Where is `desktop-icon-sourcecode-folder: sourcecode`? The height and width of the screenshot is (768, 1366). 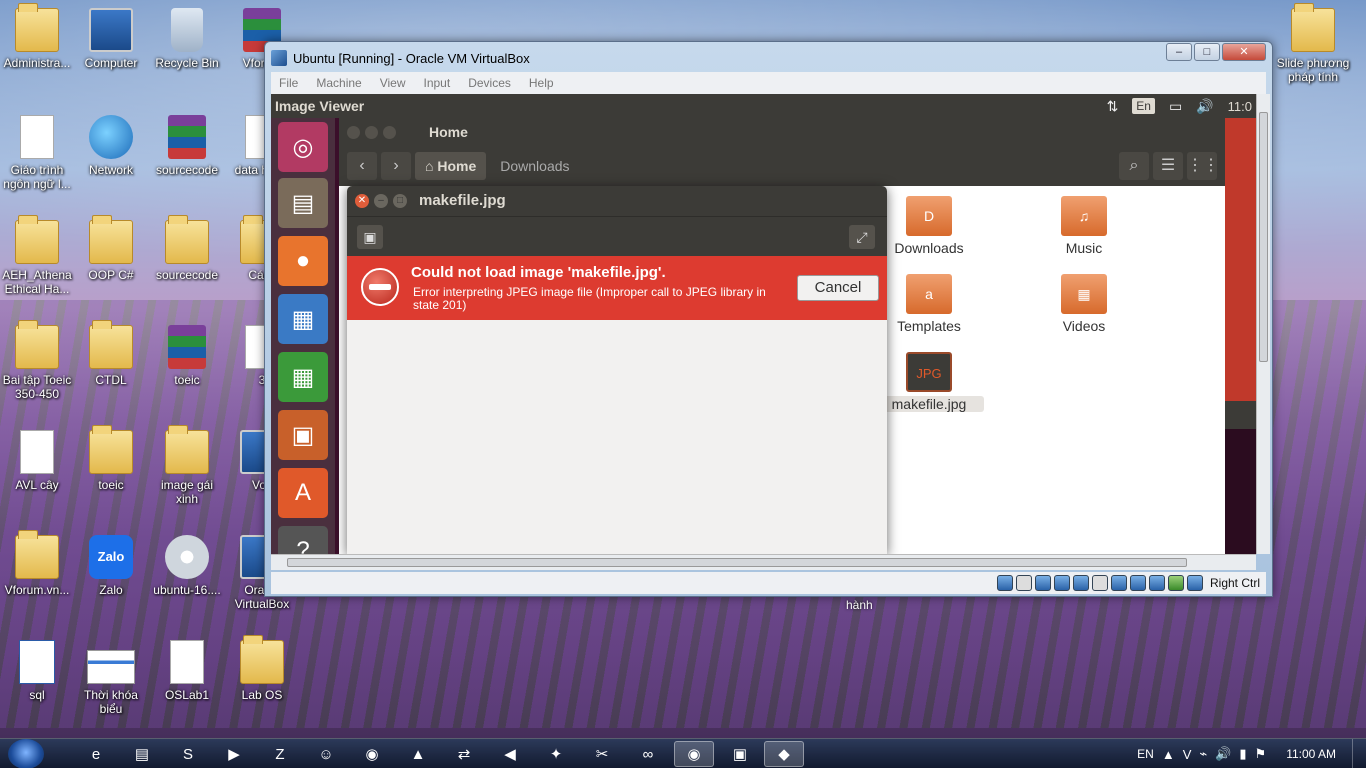 desktop-icon-sourcecode-folder: sourcecode is located at coordinates (187, 248).